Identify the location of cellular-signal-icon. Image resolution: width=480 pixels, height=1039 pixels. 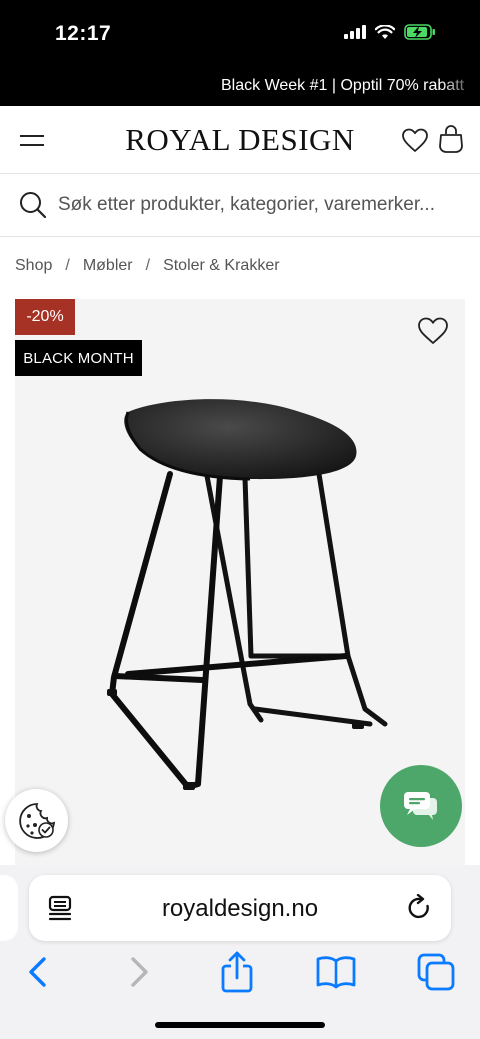
(355, 32).